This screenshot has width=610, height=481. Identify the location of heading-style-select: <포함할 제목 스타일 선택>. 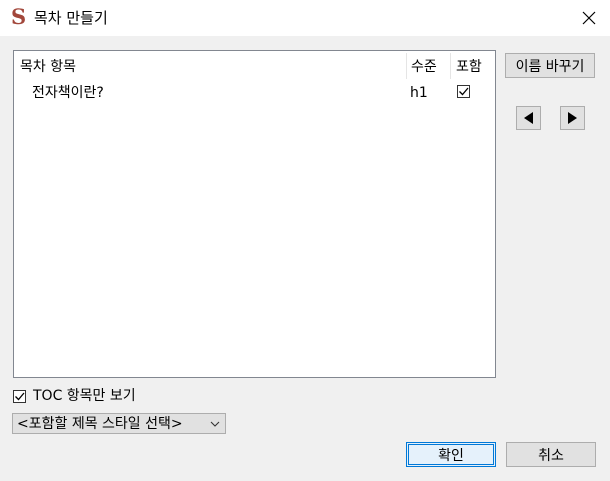
(119, 423).